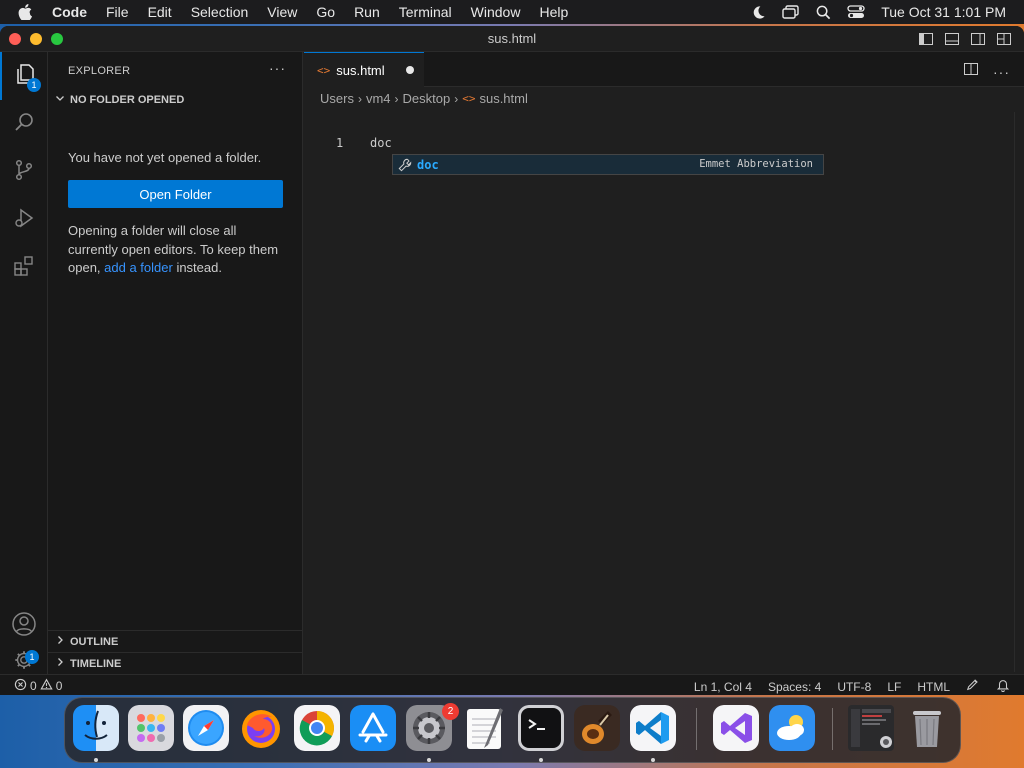  I want to click on toggle-primary-sidebar-icon, so click(926, 39).